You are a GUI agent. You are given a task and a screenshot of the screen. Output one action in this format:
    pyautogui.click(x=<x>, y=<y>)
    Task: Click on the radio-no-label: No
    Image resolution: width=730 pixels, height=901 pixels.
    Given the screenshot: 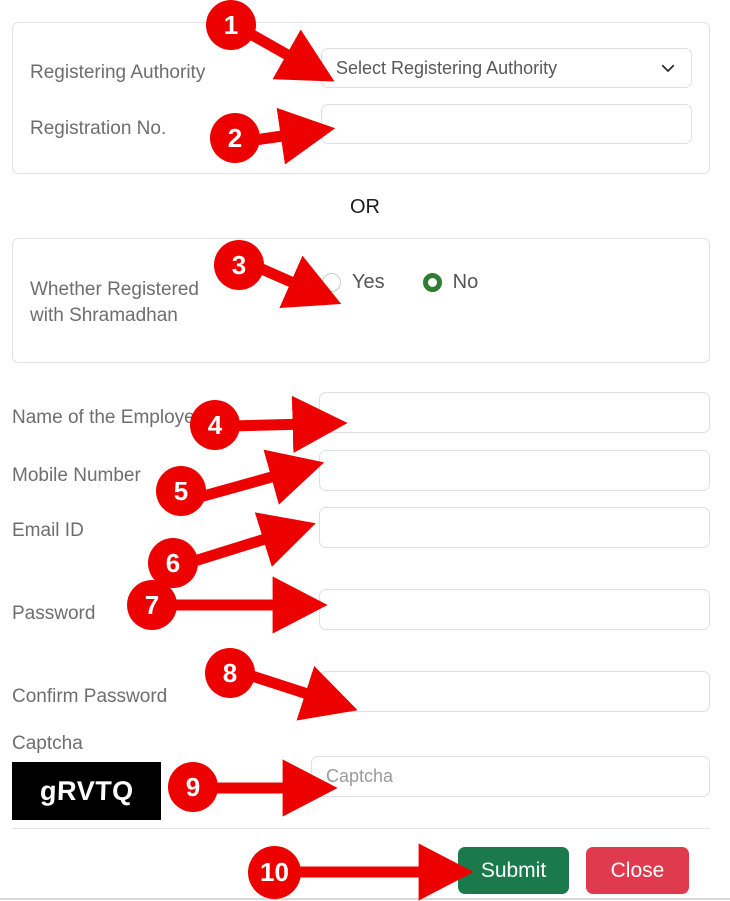 What is the action you would take?
    pyautogui.click(x=465, y=281)
    